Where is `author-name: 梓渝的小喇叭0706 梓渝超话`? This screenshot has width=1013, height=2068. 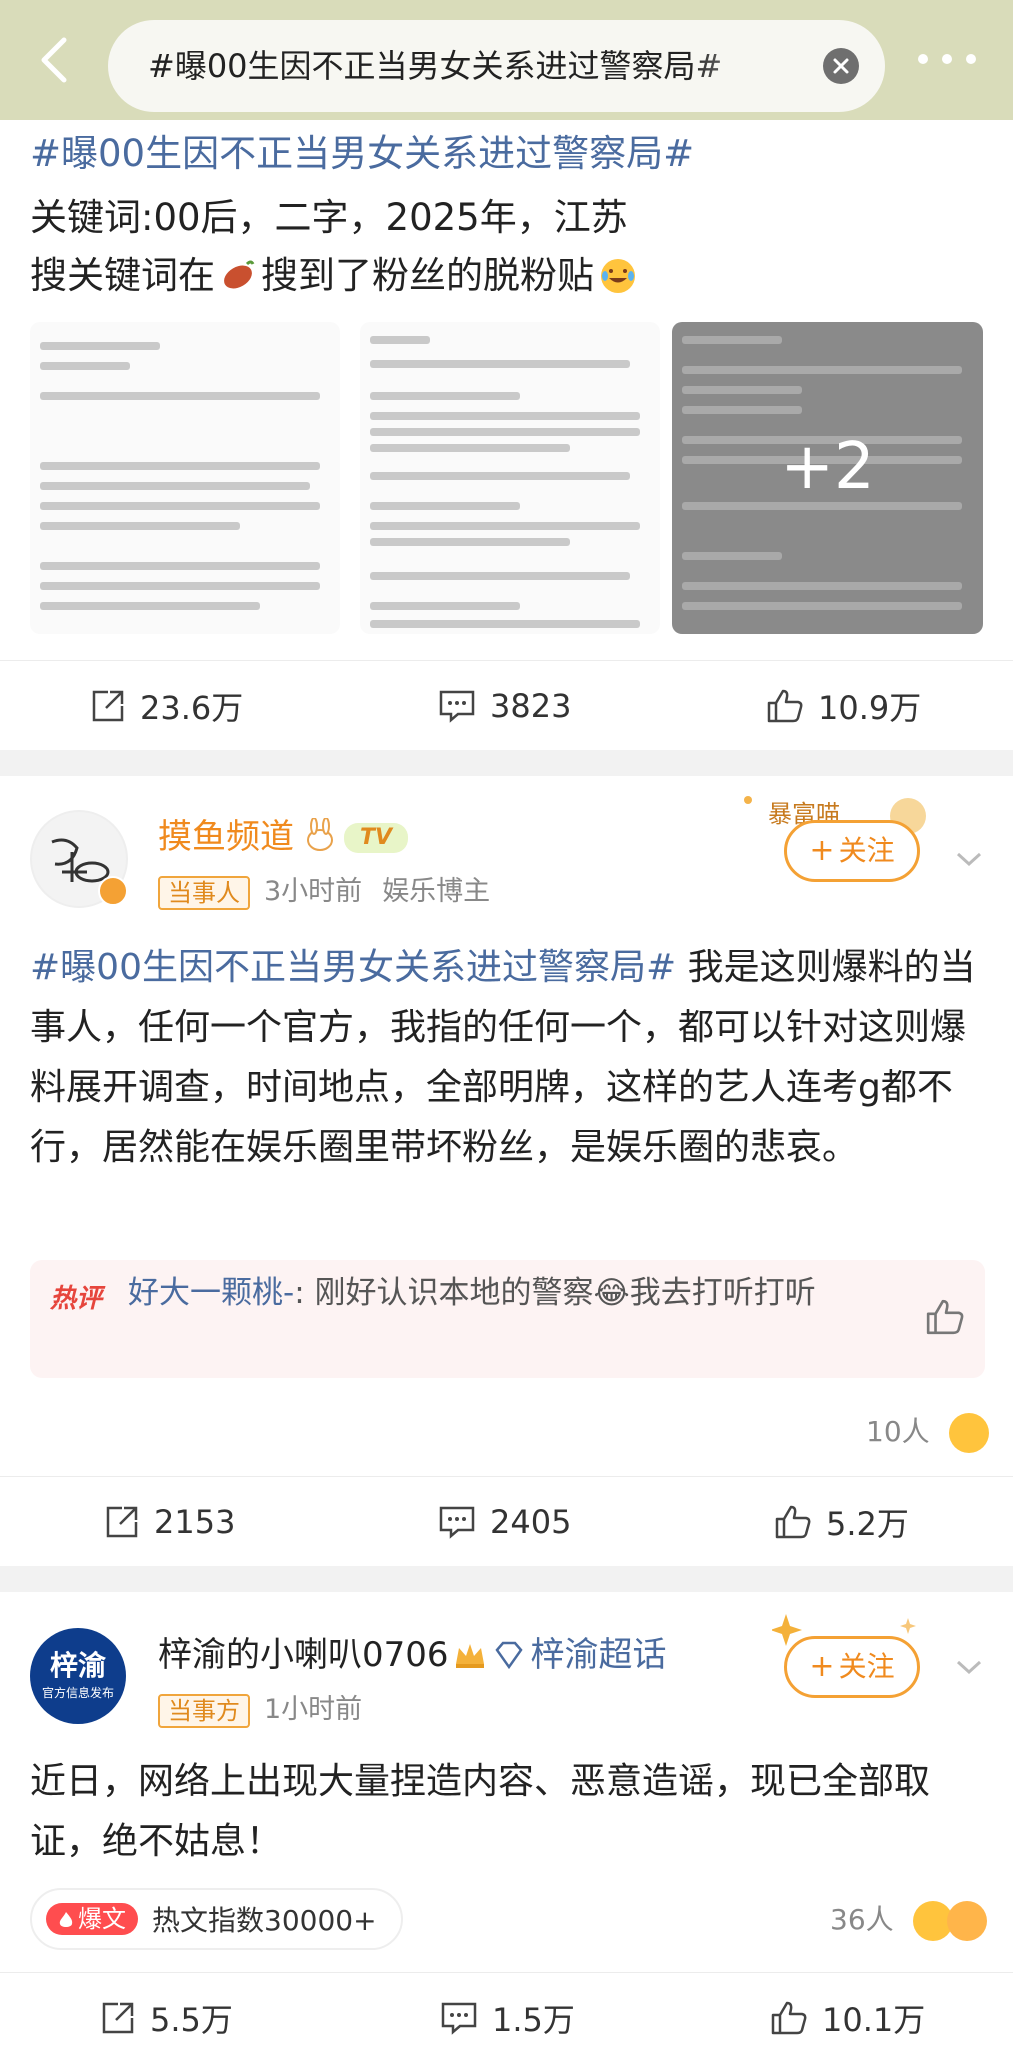
author-name: 梓渝的小喇叭0706 梓渝超话 is located at coordinates (412, 1655).